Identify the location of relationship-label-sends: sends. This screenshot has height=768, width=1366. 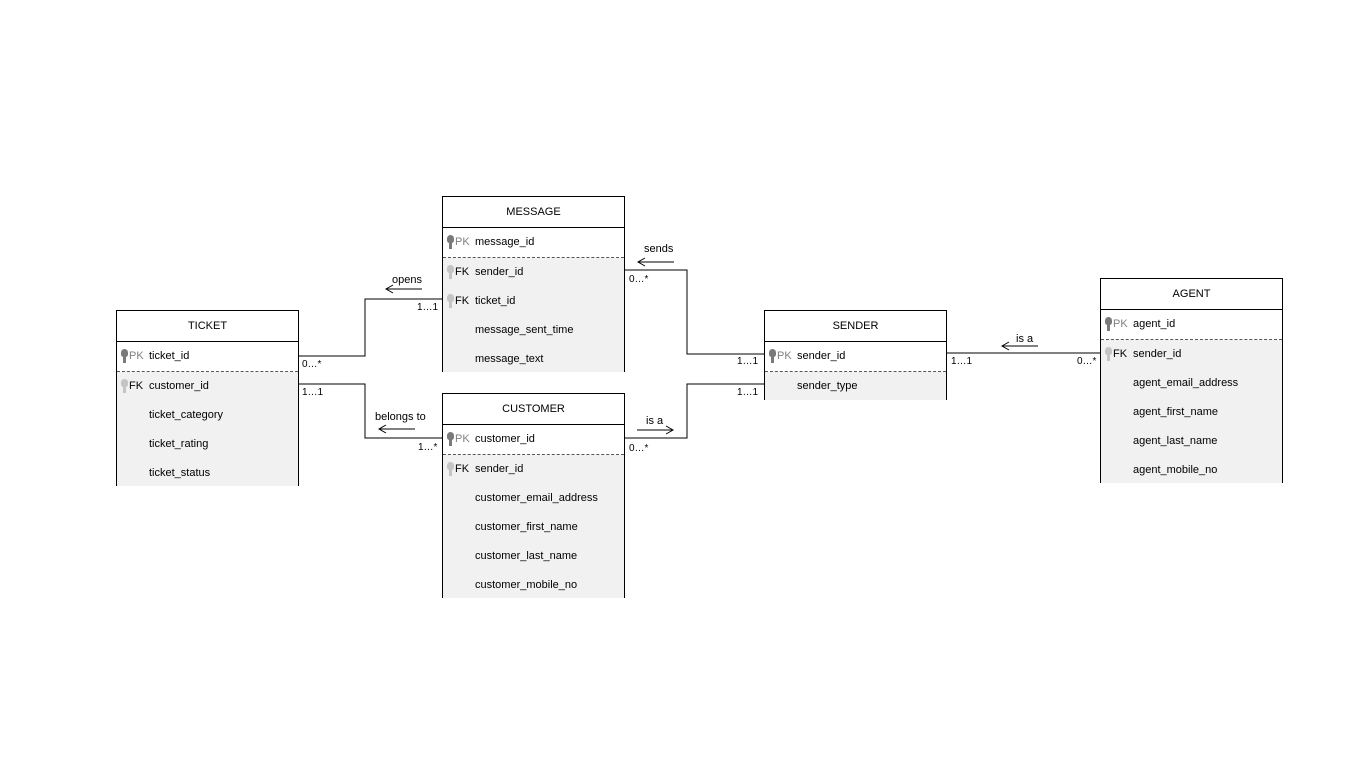
(659, 249).